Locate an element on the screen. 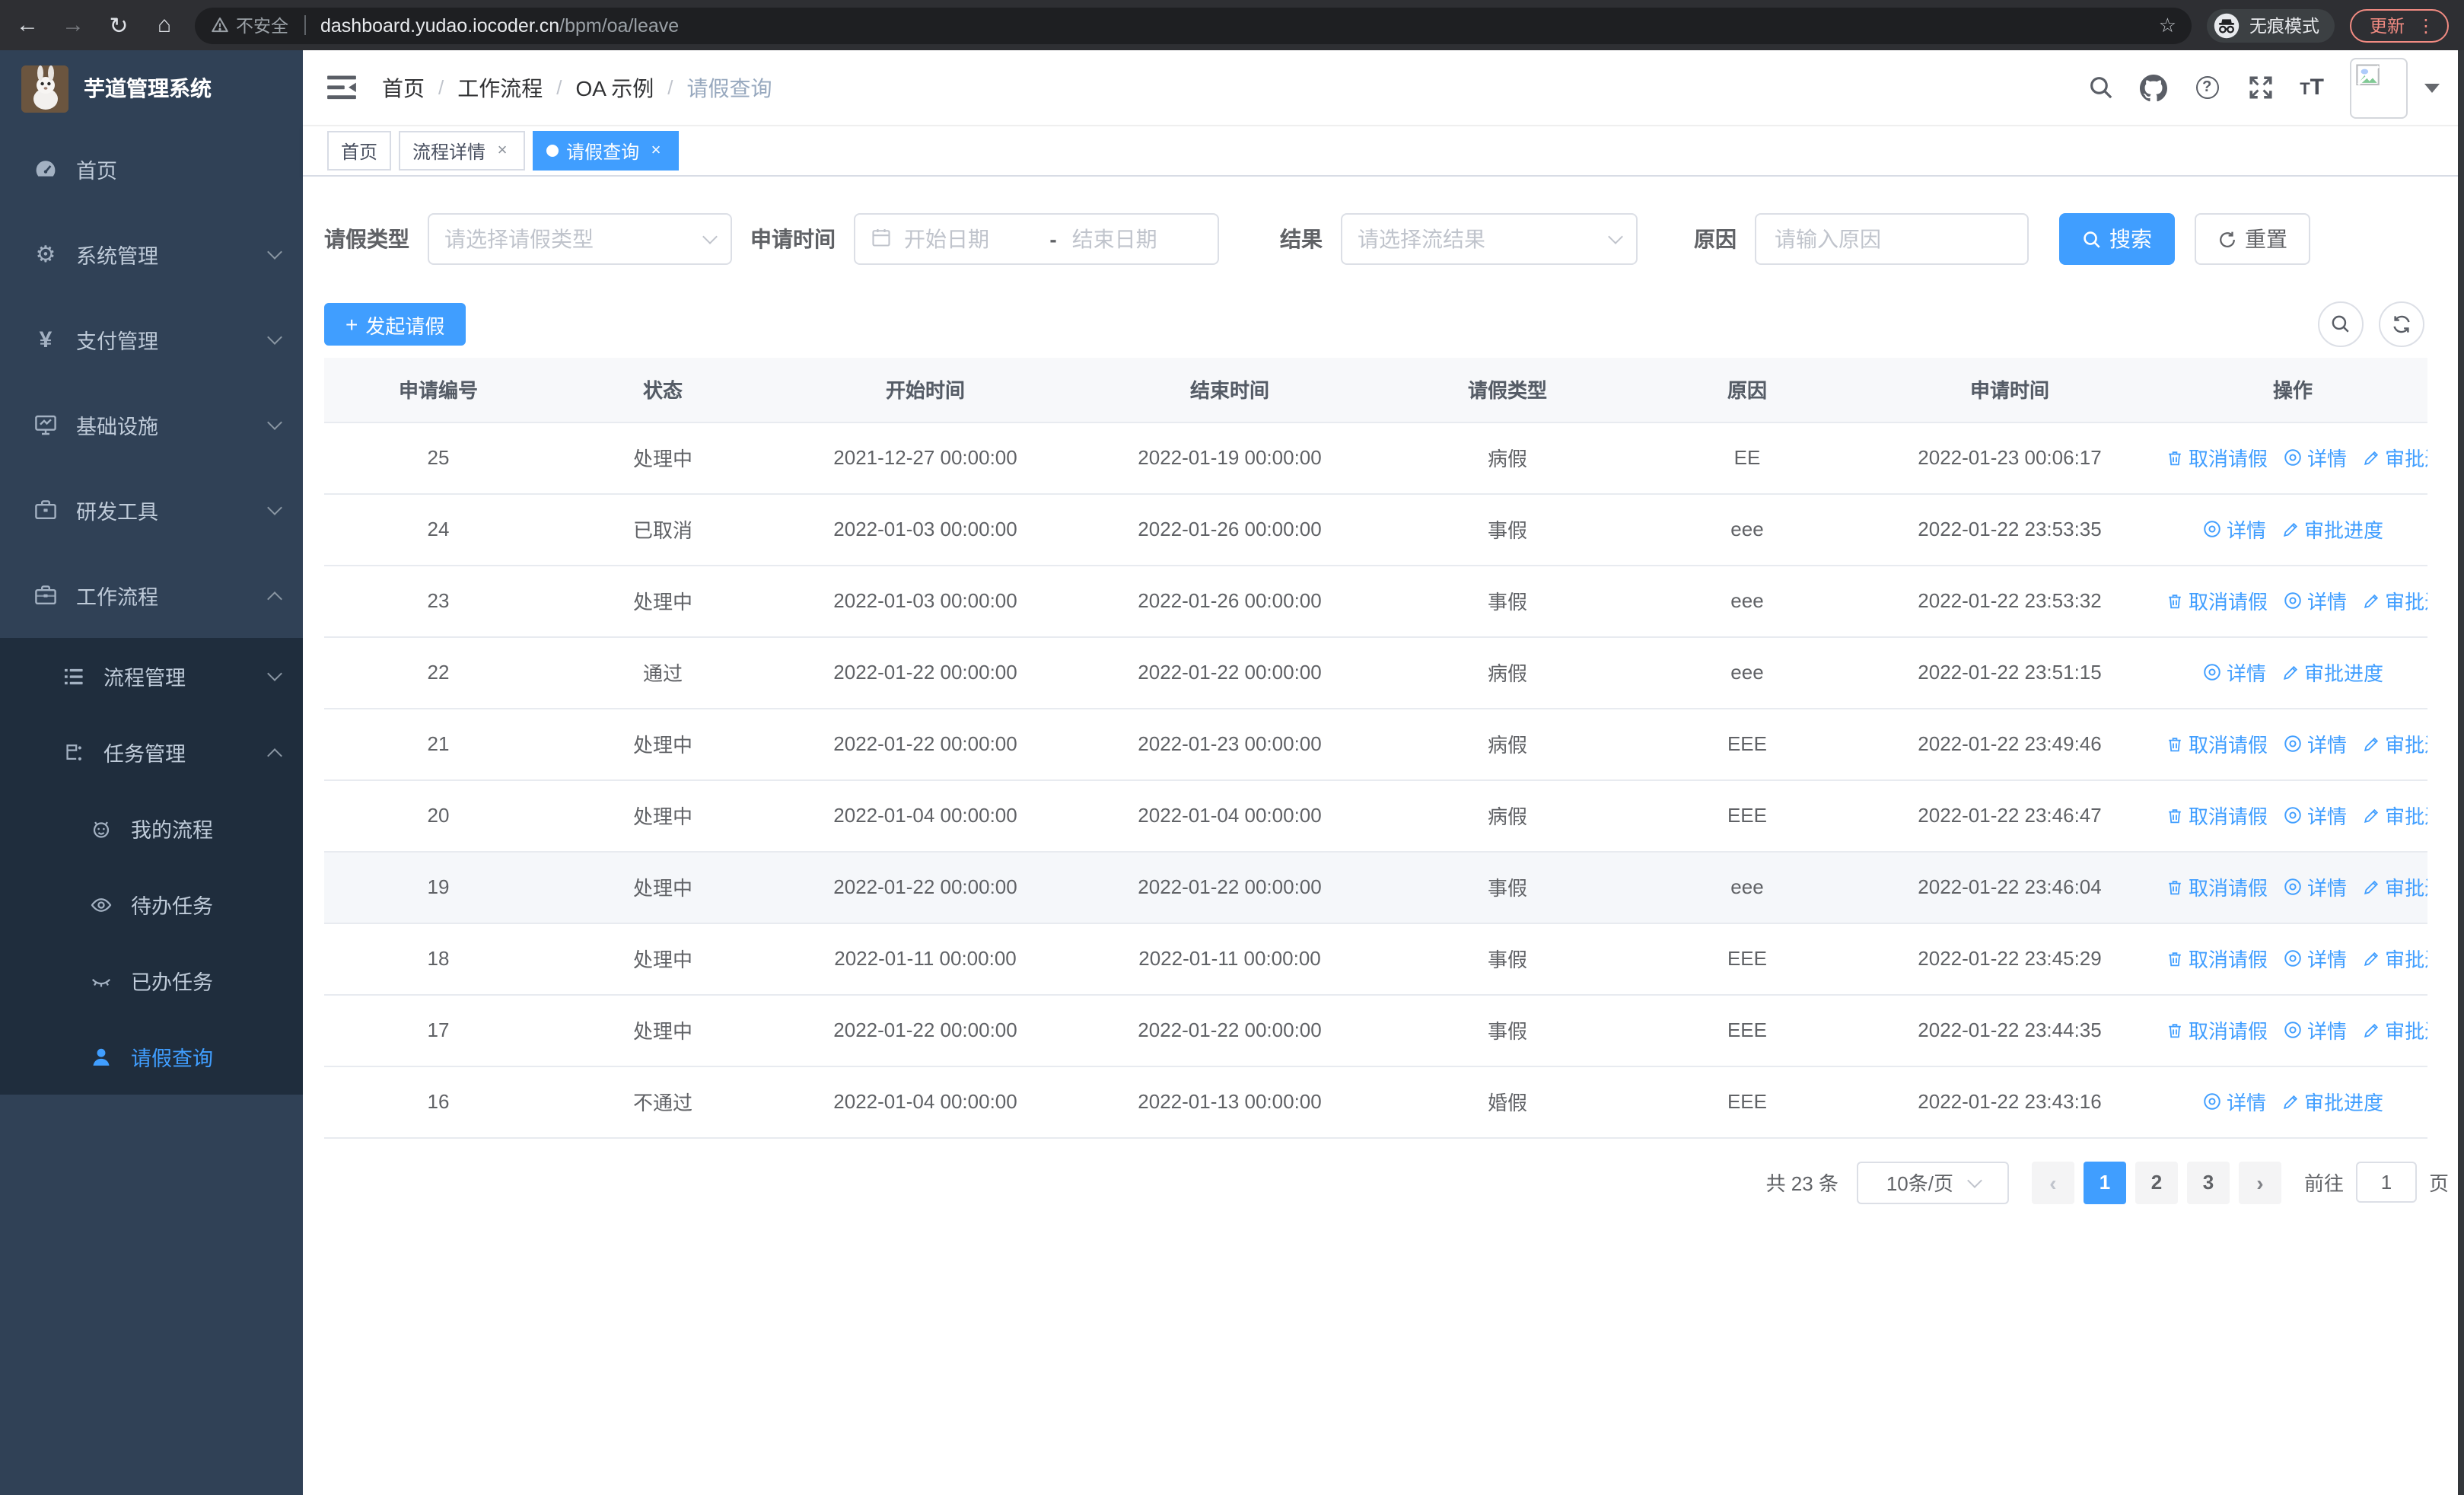  sidebar-item-home: 首页 is located at coordinates (151, 169).